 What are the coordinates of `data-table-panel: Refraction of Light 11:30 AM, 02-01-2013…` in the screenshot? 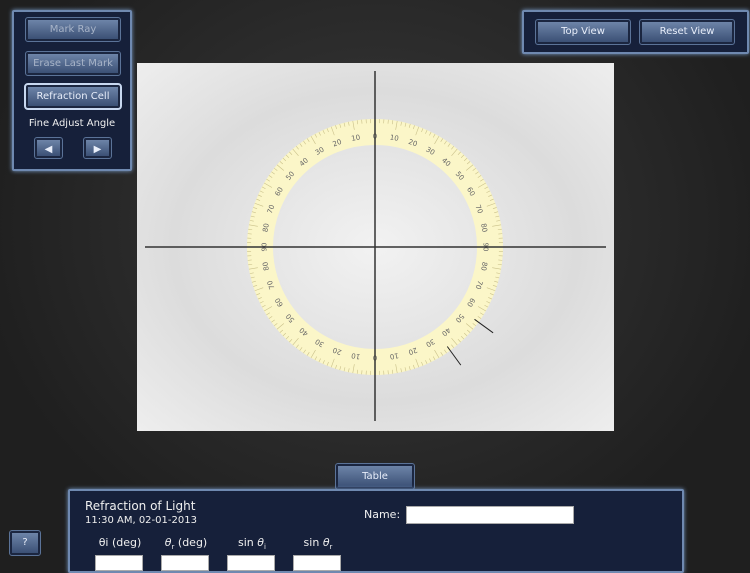 It's located at (376, 531).